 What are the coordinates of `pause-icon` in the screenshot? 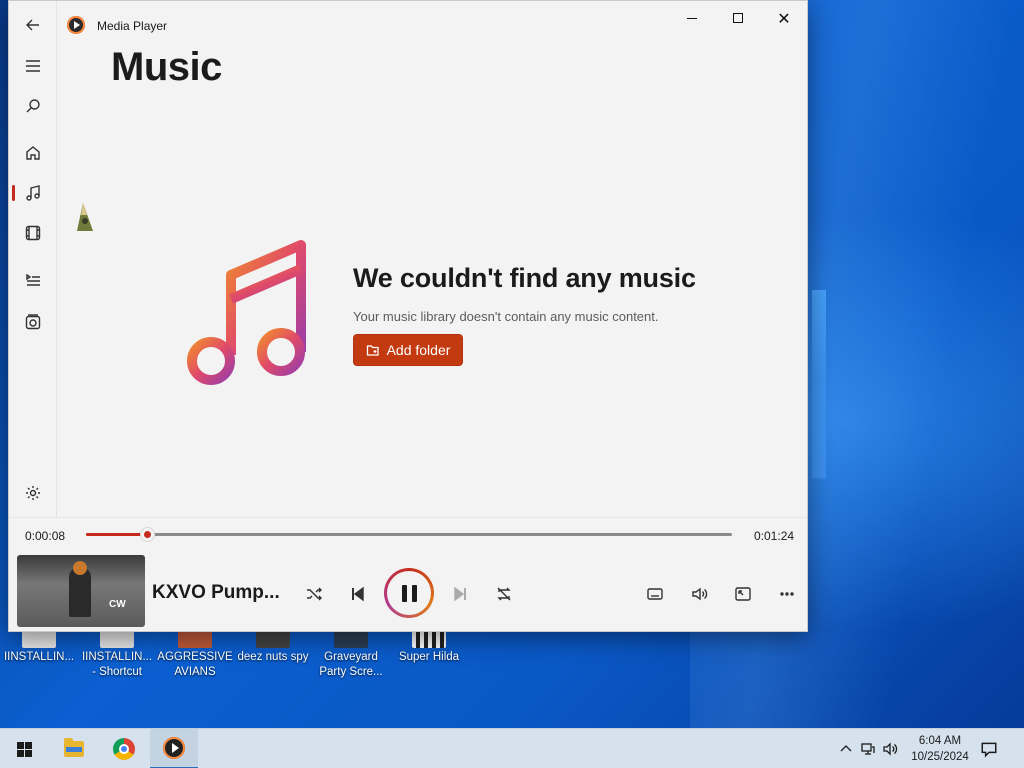 It's located at (409, 593).